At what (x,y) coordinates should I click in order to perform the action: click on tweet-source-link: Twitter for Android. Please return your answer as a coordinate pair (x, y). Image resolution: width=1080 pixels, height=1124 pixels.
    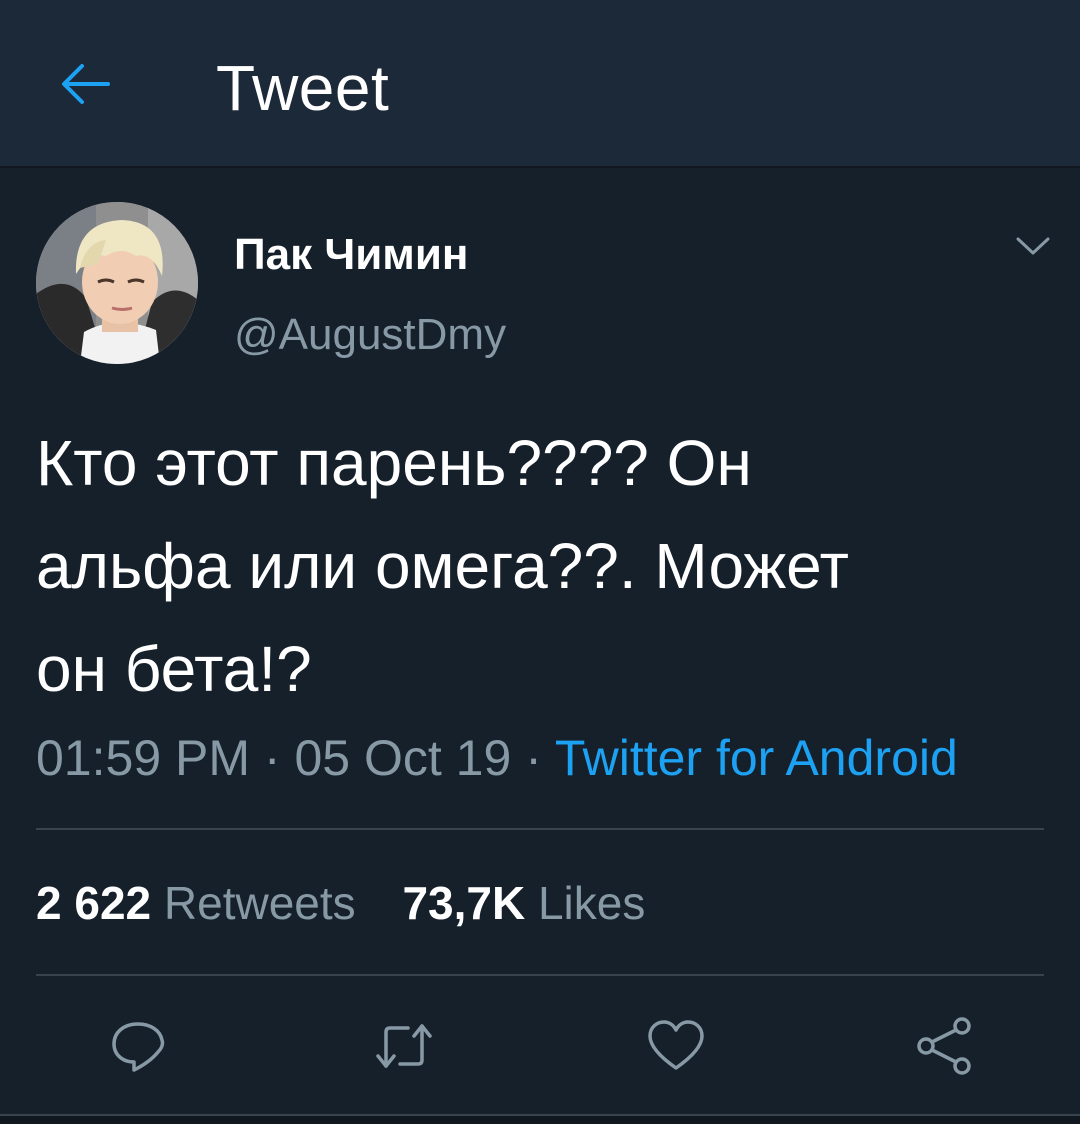
    Looking at the image, I should click on (756, 758).